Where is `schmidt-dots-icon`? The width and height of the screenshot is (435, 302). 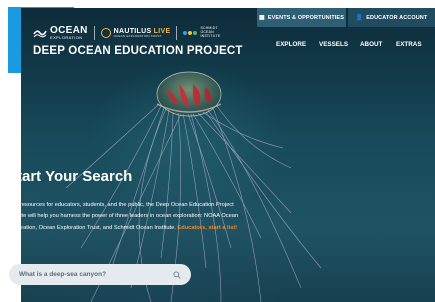
schmidt-dots-icon is located at coordinates (190, 33).